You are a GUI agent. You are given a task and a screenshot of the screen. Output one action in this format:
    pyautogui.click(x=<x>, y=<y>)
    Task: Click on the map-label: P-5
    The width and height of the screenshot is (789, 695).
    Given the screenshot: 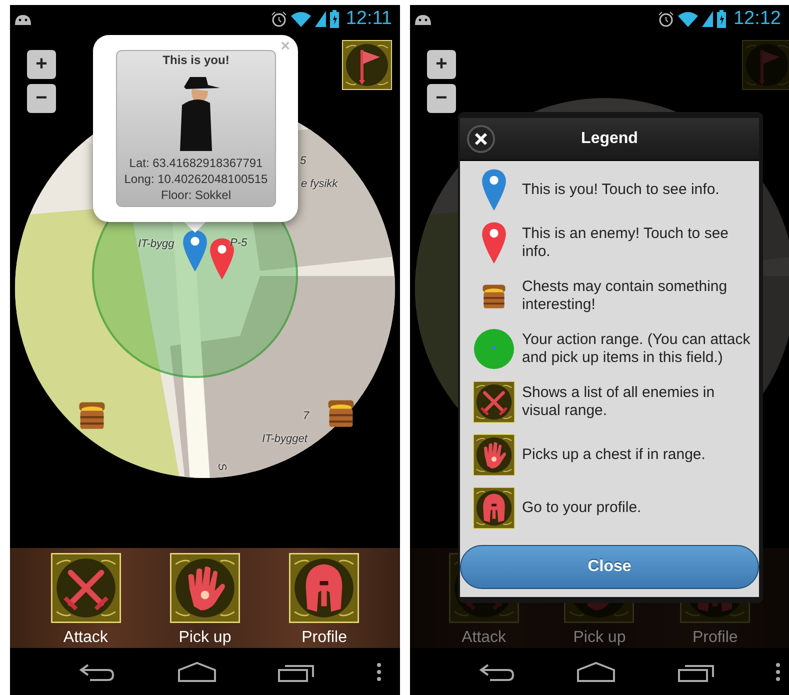 What is the action you would take?
    pyautogui.click(x=239, y=243)
    